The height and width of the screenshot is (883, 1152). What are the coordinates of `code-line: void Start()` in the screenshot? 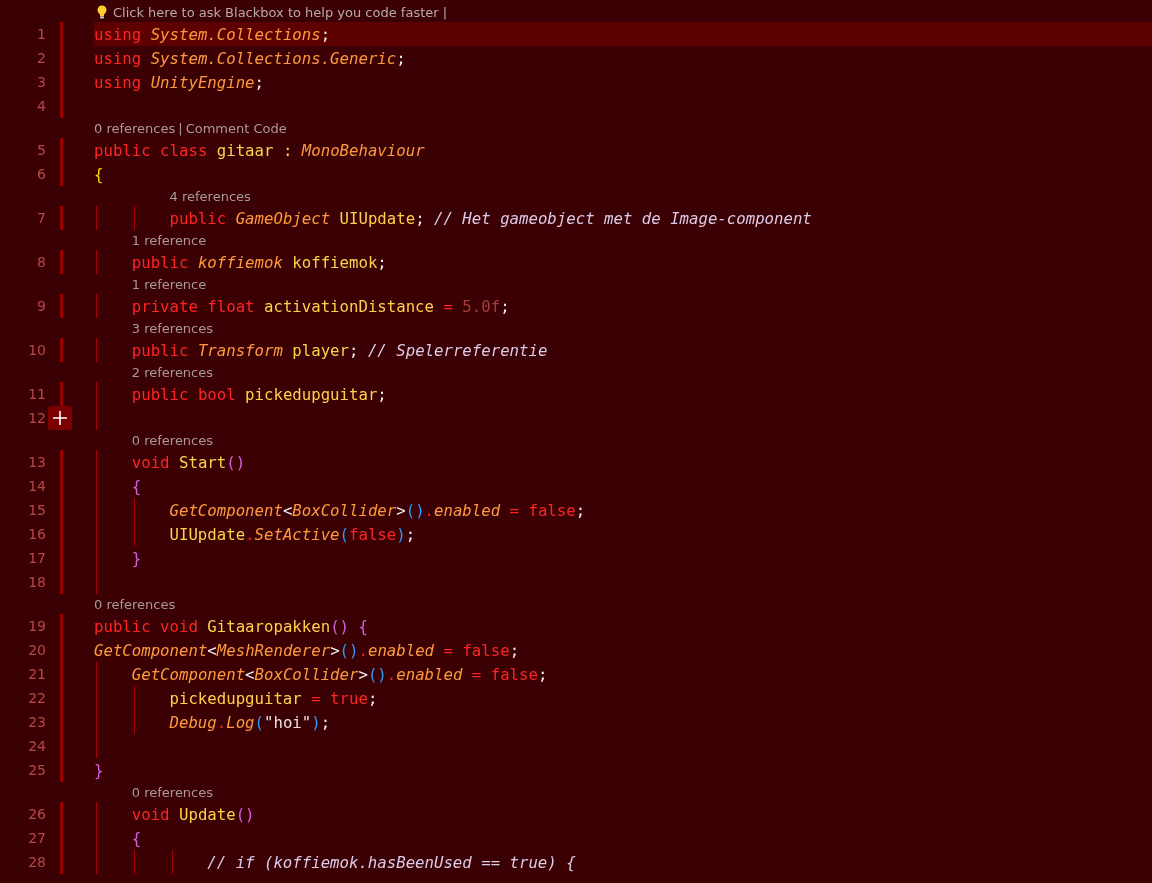 It's located at (188, 462).